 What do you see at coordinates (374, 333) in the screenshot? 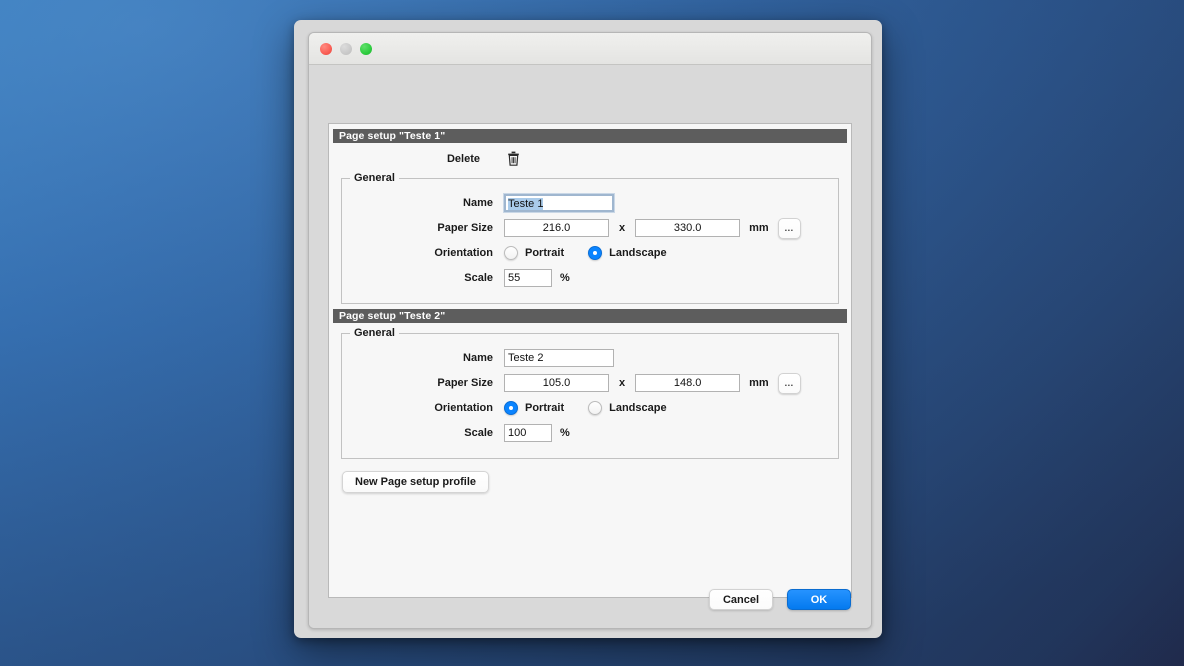
I see `fieldset-legend-general-2: General` at bounding box center [374, 333].